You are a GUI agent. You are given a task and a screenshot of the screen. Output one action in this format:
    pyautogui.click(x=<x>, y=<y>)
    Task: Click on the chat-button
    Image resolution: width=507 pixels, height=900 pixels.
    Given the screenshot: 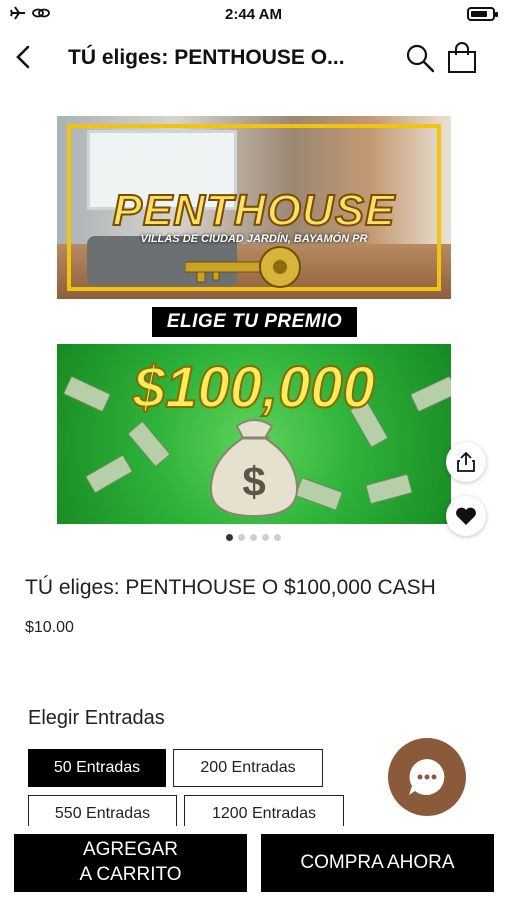 What is the action you would take?
    pyautogui.click(x=427, y=777)
    